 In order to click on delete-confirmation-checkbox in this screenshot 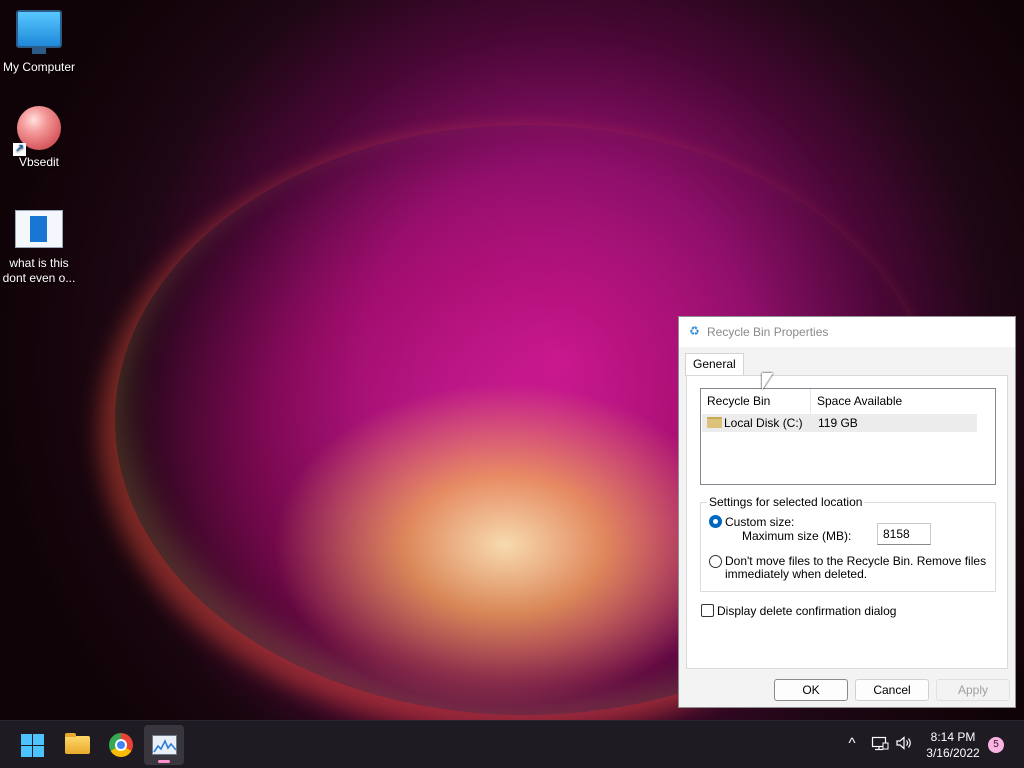, I will do `click(707, 610)`.